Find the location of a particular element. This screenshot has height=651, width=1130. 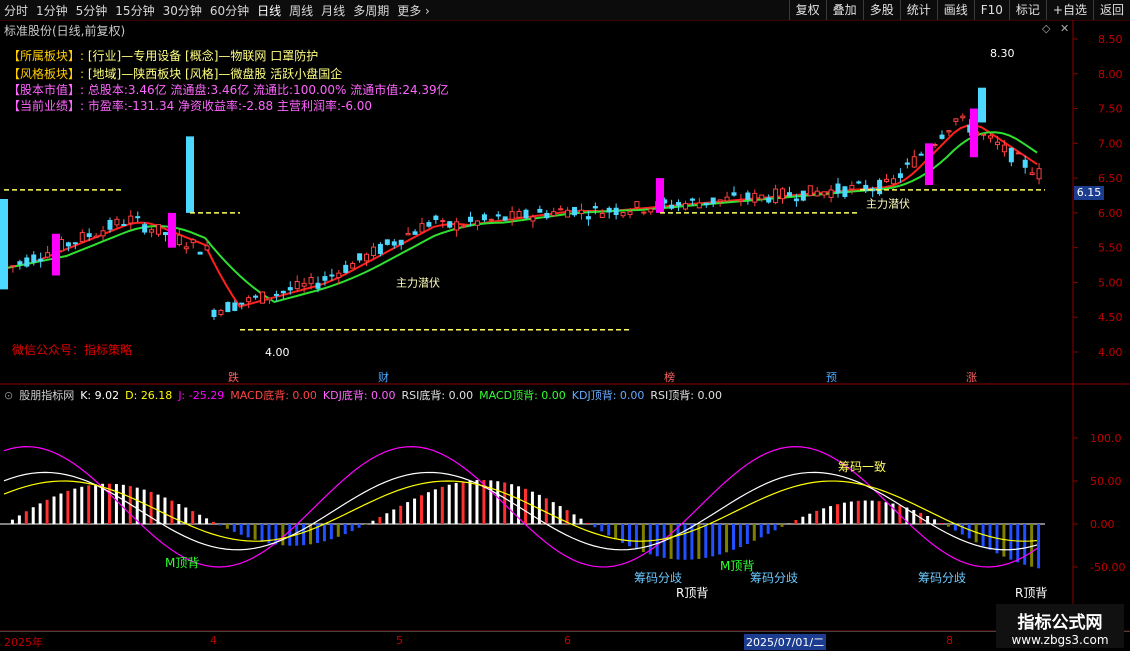

main-force-label: 主力潜伏 is located at coordinates (418, 283).